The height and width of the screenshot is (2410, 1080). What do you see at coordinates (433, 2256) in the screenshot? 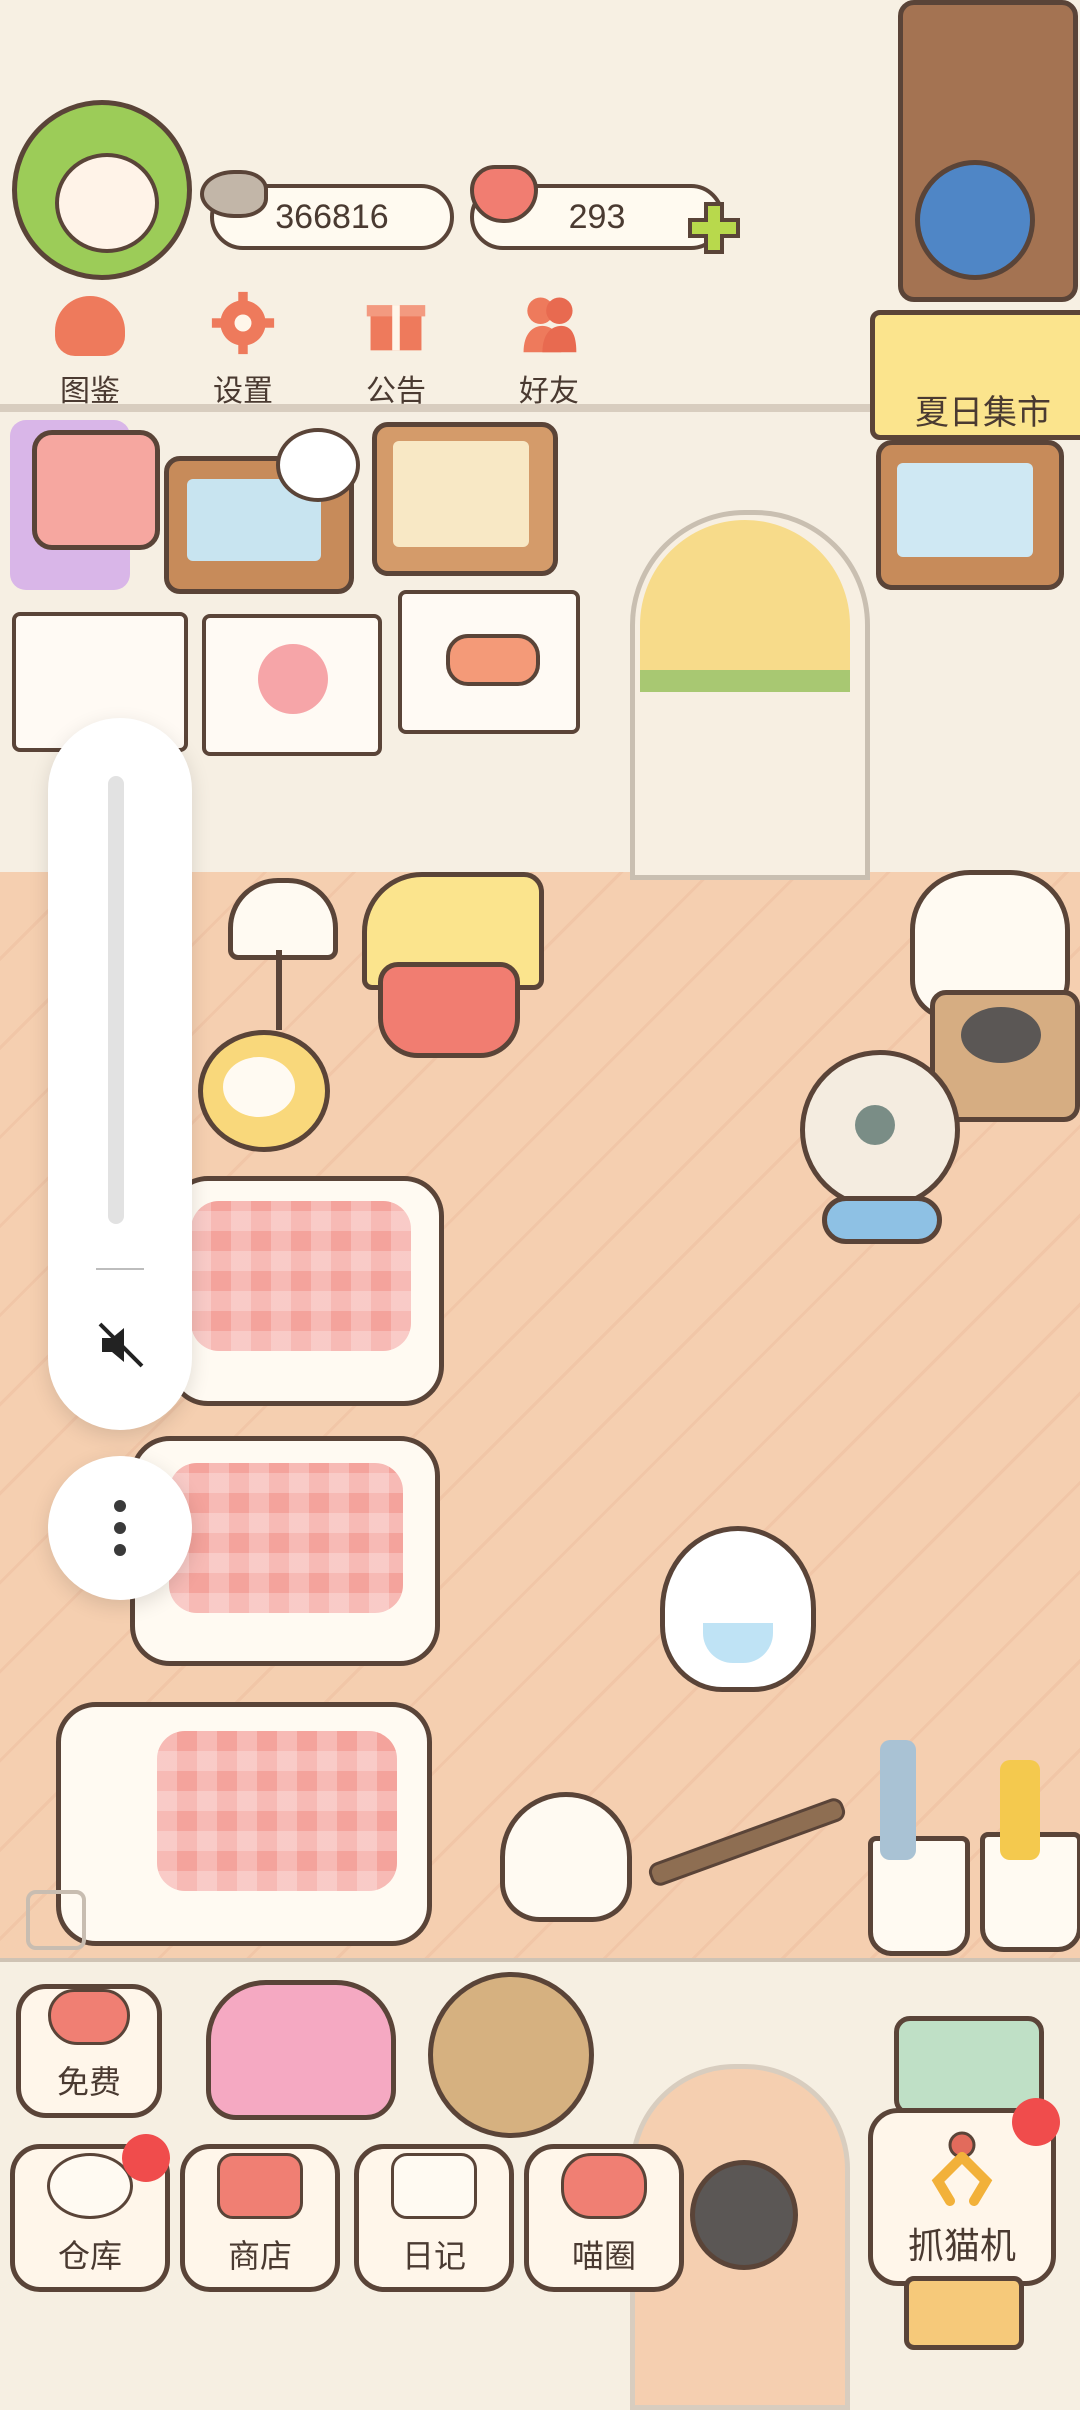
I see `diary-label: 日记` at bounding box center [433, 2256].